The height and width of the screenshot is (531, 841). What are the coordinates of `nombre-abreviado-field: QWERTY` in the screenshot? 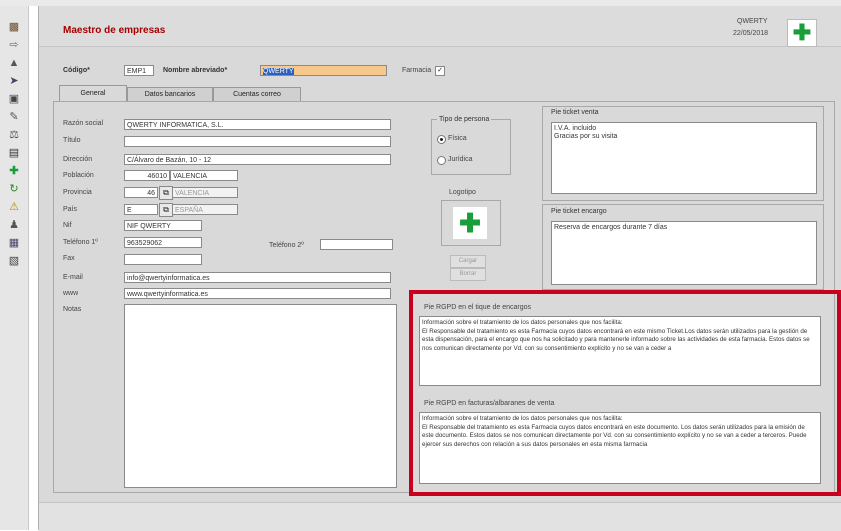 It's located at (323, 70).